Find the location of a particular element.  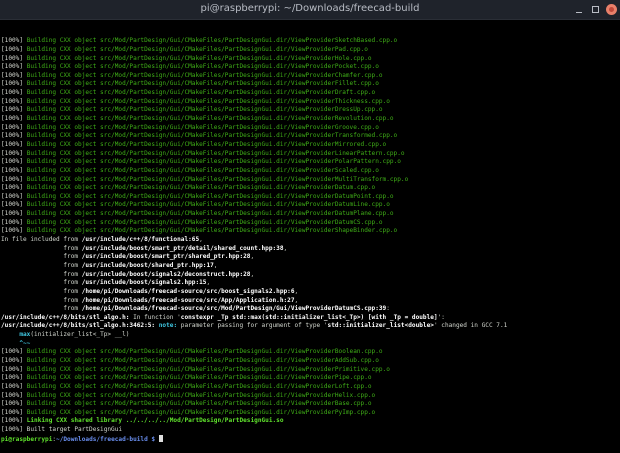

maximize-icon is located at coordinates (595, 9).